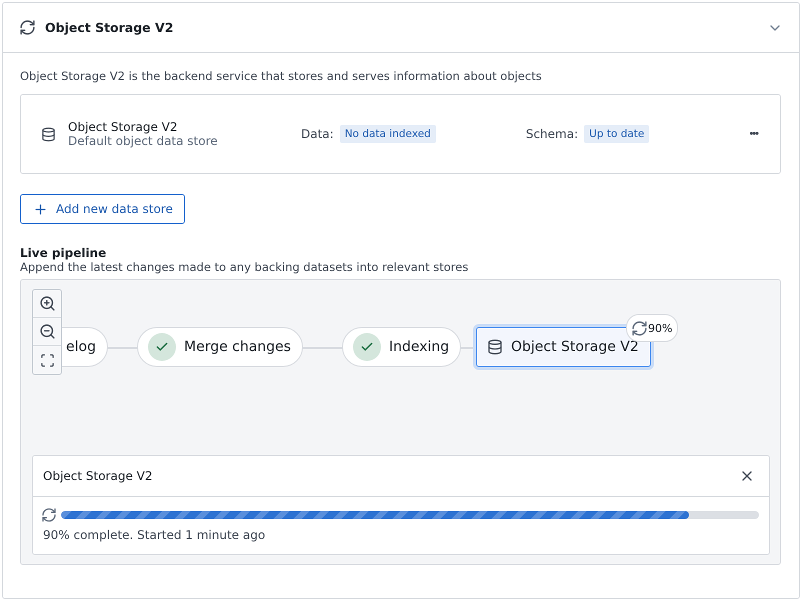  What do you see at coordinates (64, 253) in the screenshot?
I see `section-title: Live pipeline` at bounding box center [64, 253].